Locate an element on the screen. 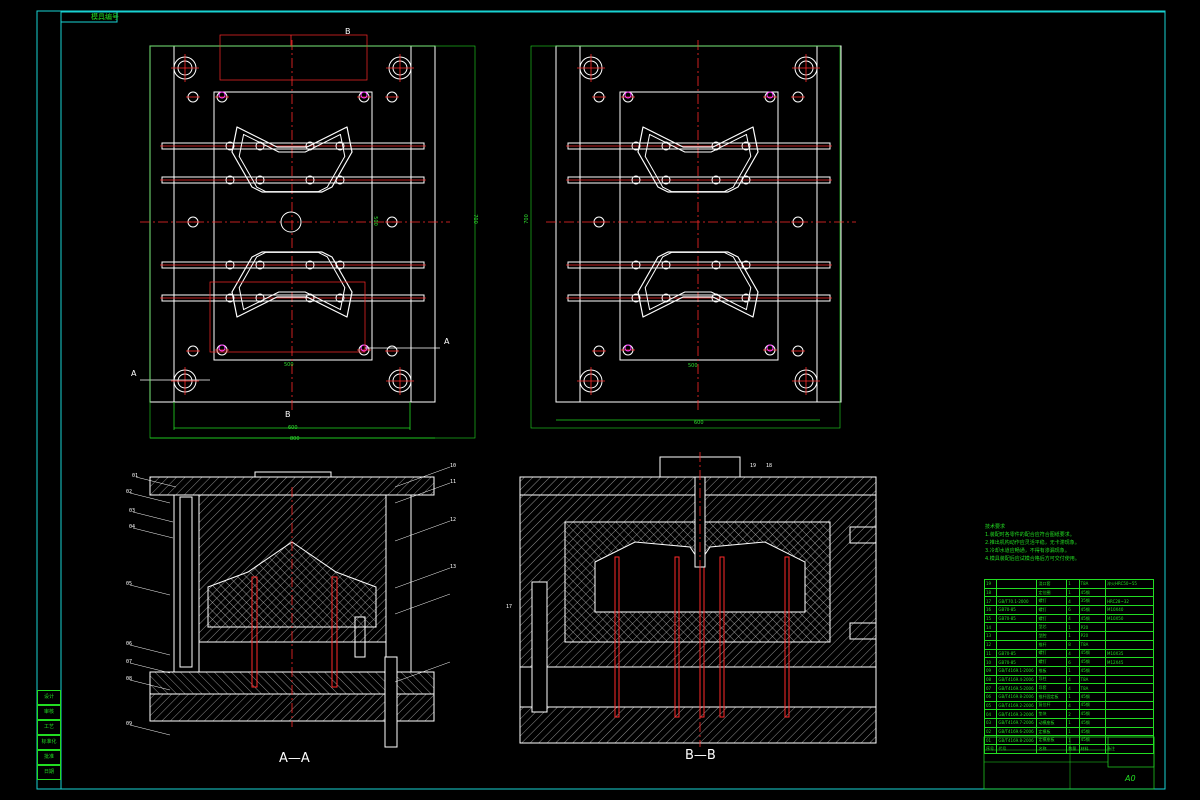 The width and height of the screenshot is (1200, 800). bom-cell-name: 型腔 is located at coordinates (1052, 636).